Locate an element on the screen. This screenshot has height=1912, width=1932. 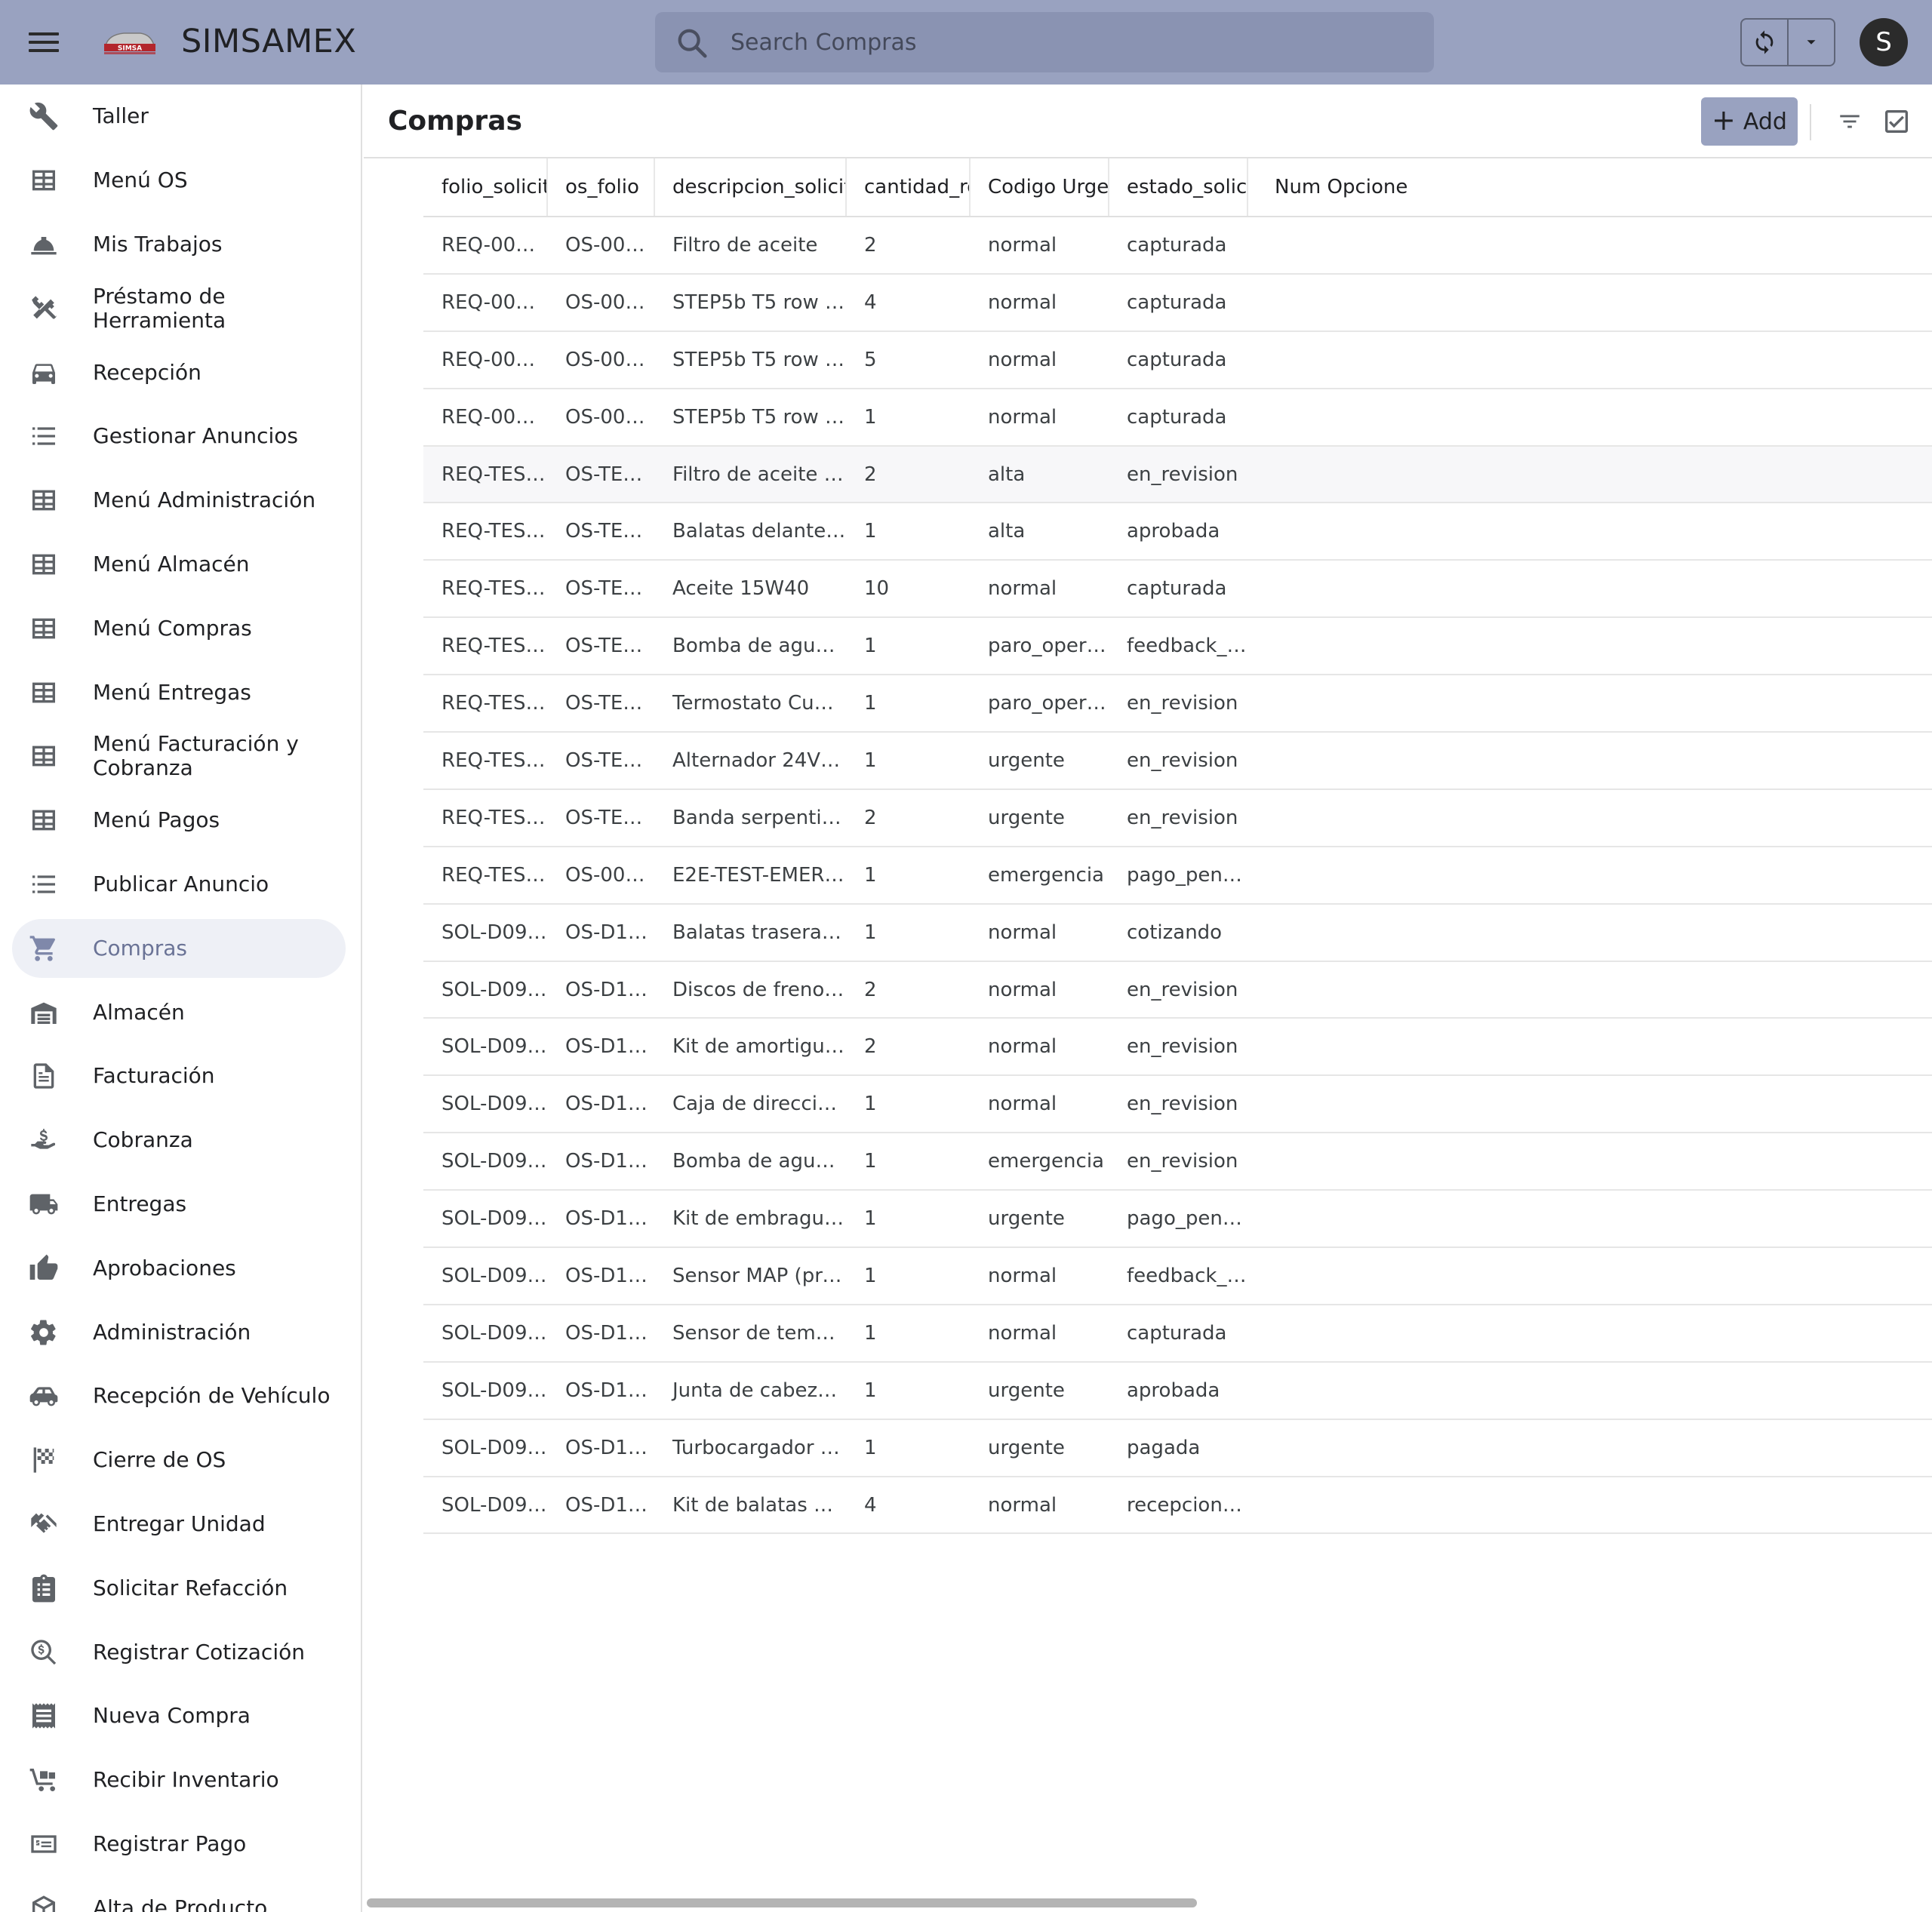
sidebar-item-compras: Compras is located at coordinates (180, 948).